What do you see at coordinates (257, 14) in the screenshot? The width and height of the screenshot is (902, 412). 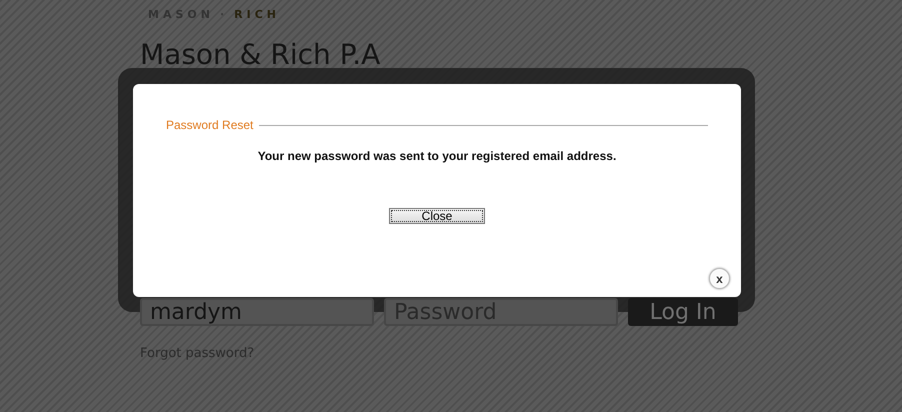 I see `logo-text: RICH` at bounding box center [257, 14].